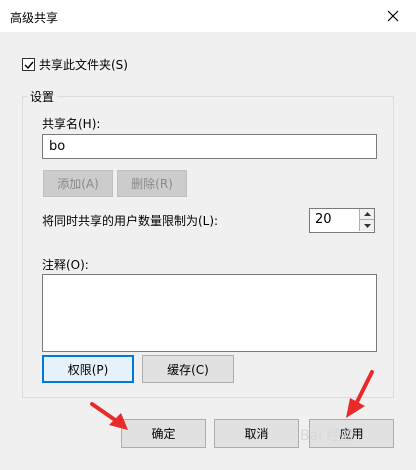 The width and height of the screenshot is (416, 470). What do you see at coordinates (42, 96) in the screenshot?
I see `settings-group-label: 设置` at bounding box center [42, 96].